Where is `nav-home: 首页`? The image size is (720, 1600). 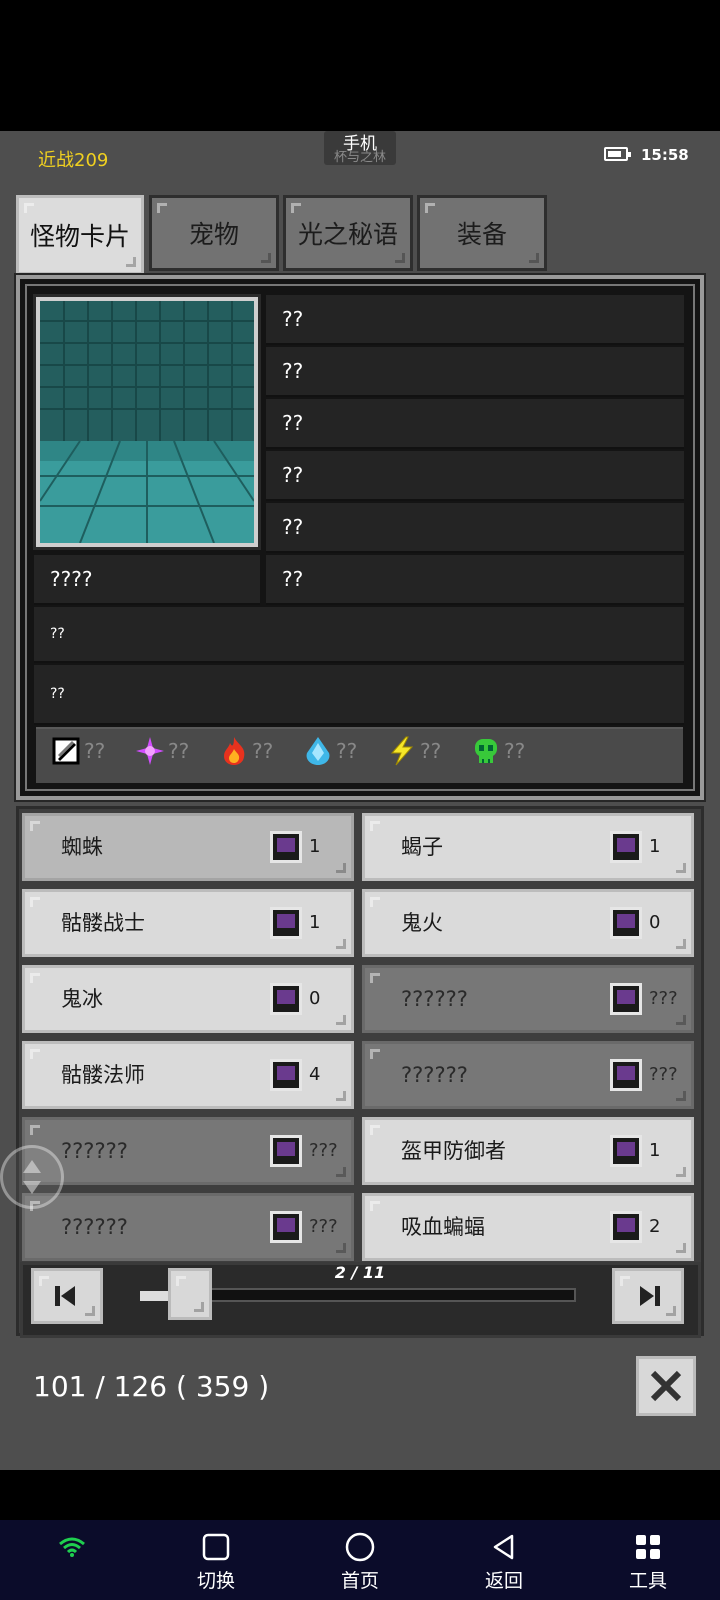
nav-home: 首页 is located at coordinates (360, 1561).